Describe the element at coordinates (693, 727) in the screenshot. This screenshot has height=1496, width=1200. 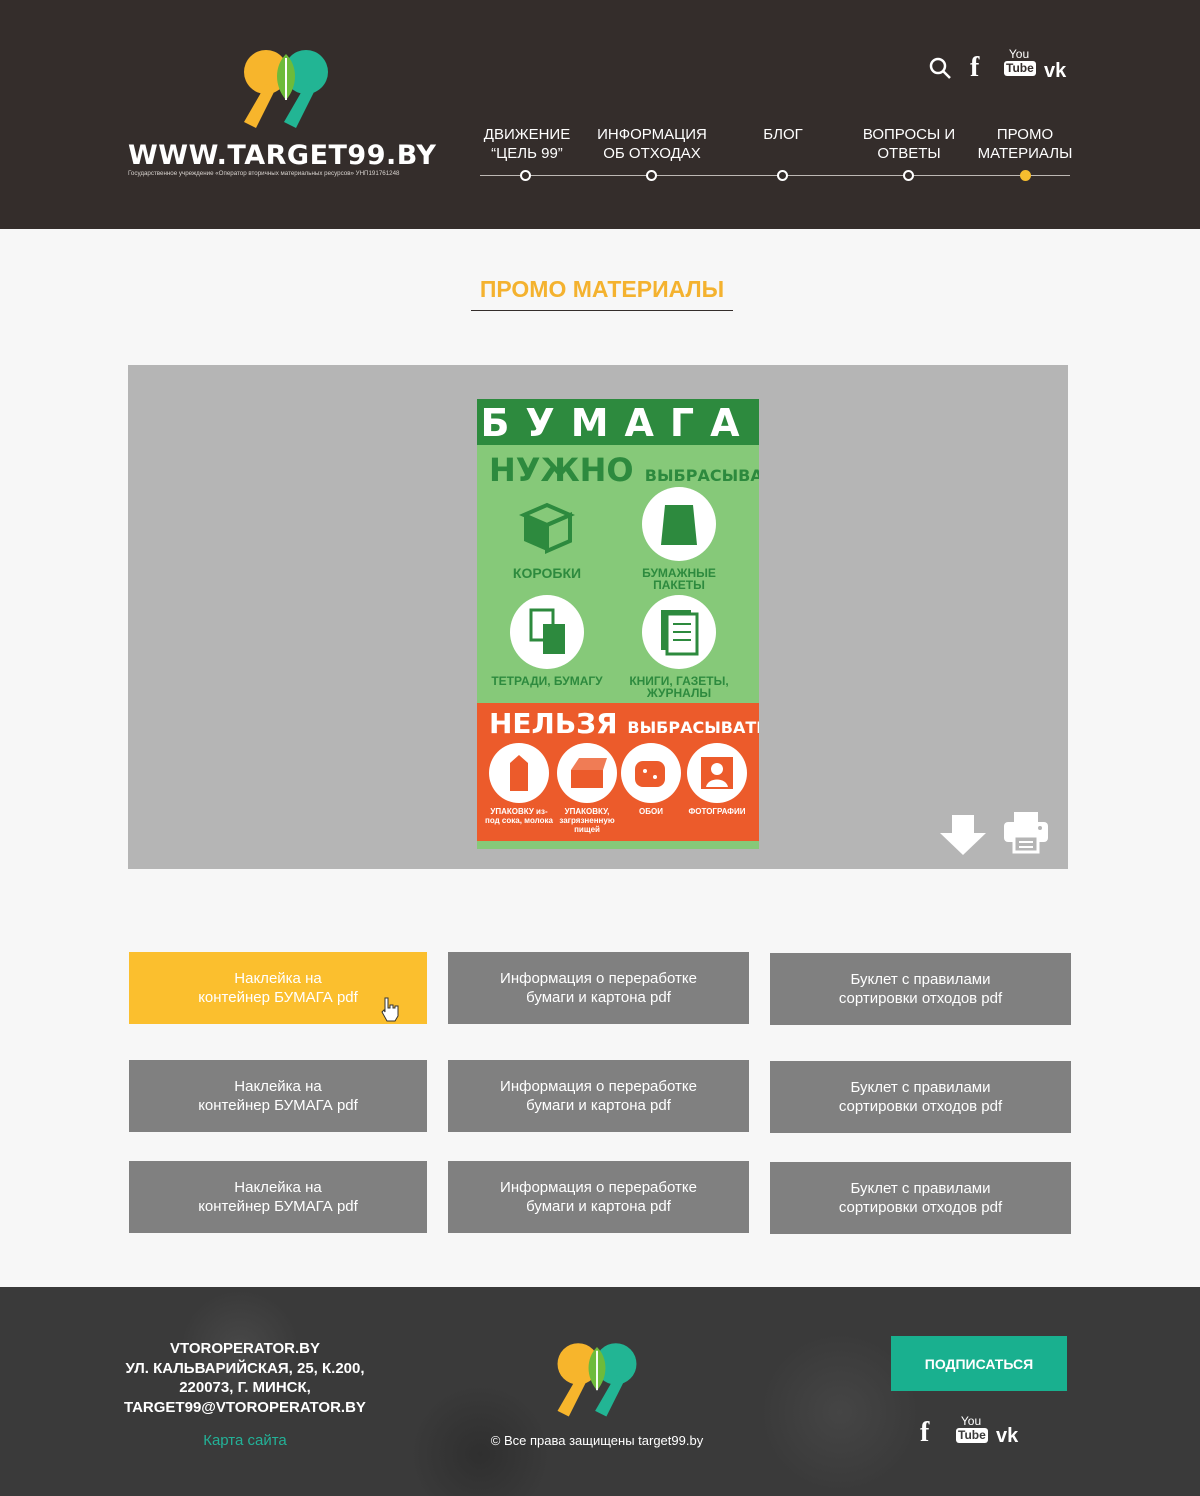
I see `poster-not-small: ВЫБРАСЫВАТЬ:` at that location.